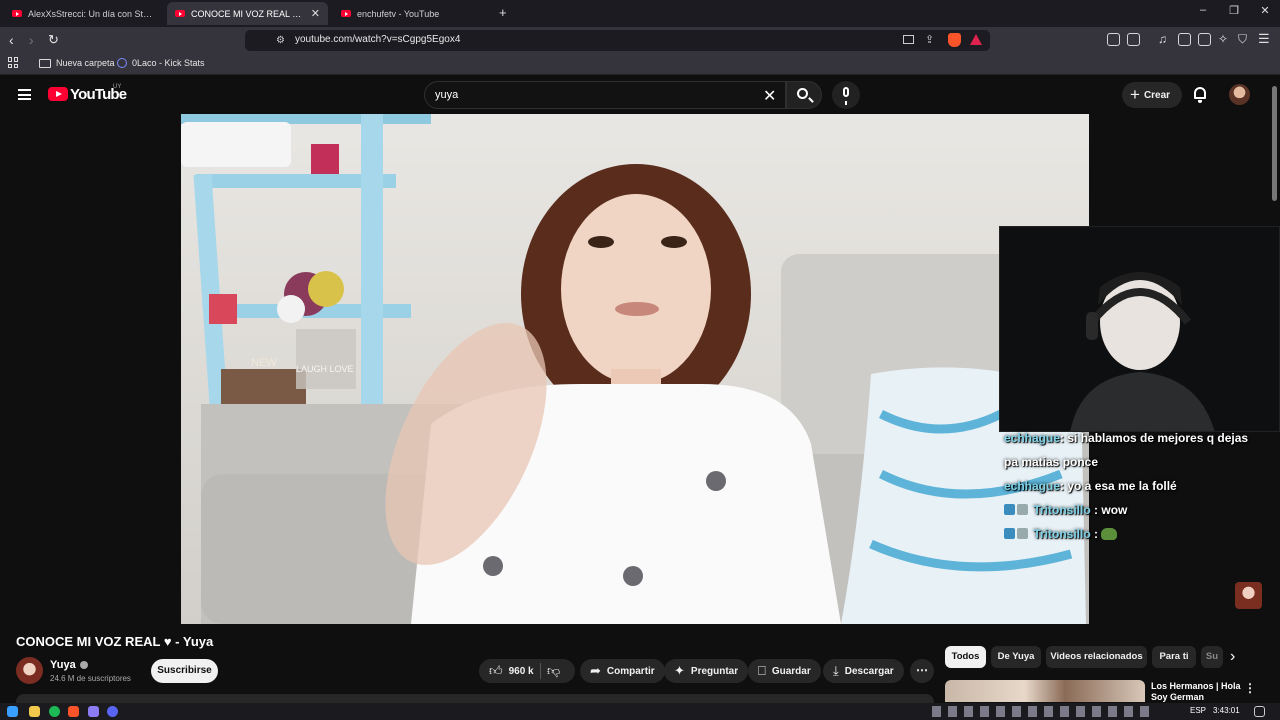 Image resolution: width=1280 pixels, height=720 pixels. What do you see at coordinates (1250, 688) in the screenshot?
I see `more-vert-icon: ⋮` at bounding box center [1250, 688].